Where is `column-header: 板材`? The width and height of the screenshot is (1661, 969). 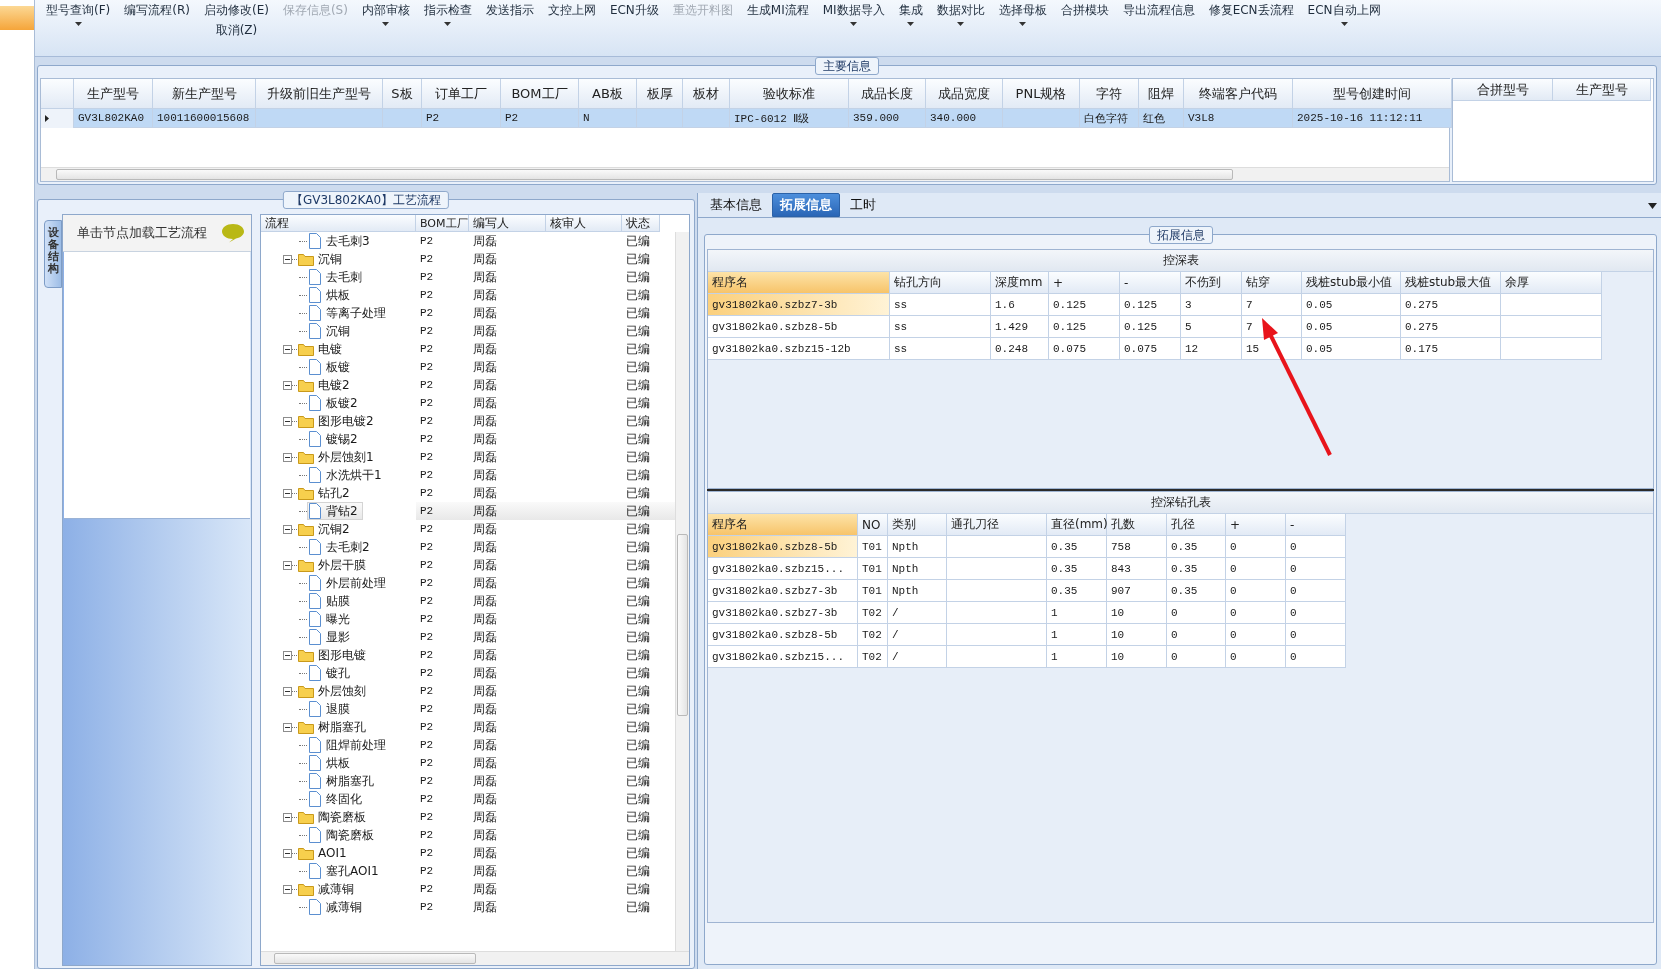
column-header: 板材 is located at coordinates (706, 94).